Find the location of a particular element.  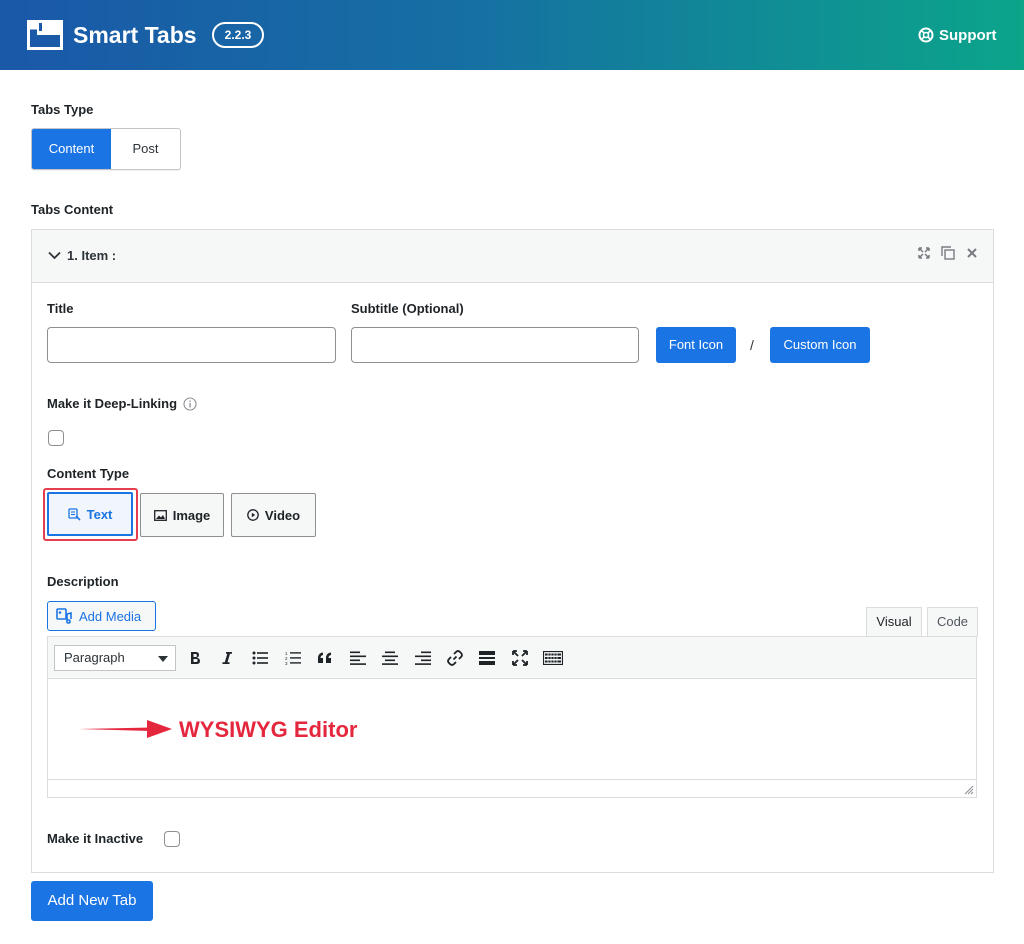

align-center-button is located at coordinates (390, 658).